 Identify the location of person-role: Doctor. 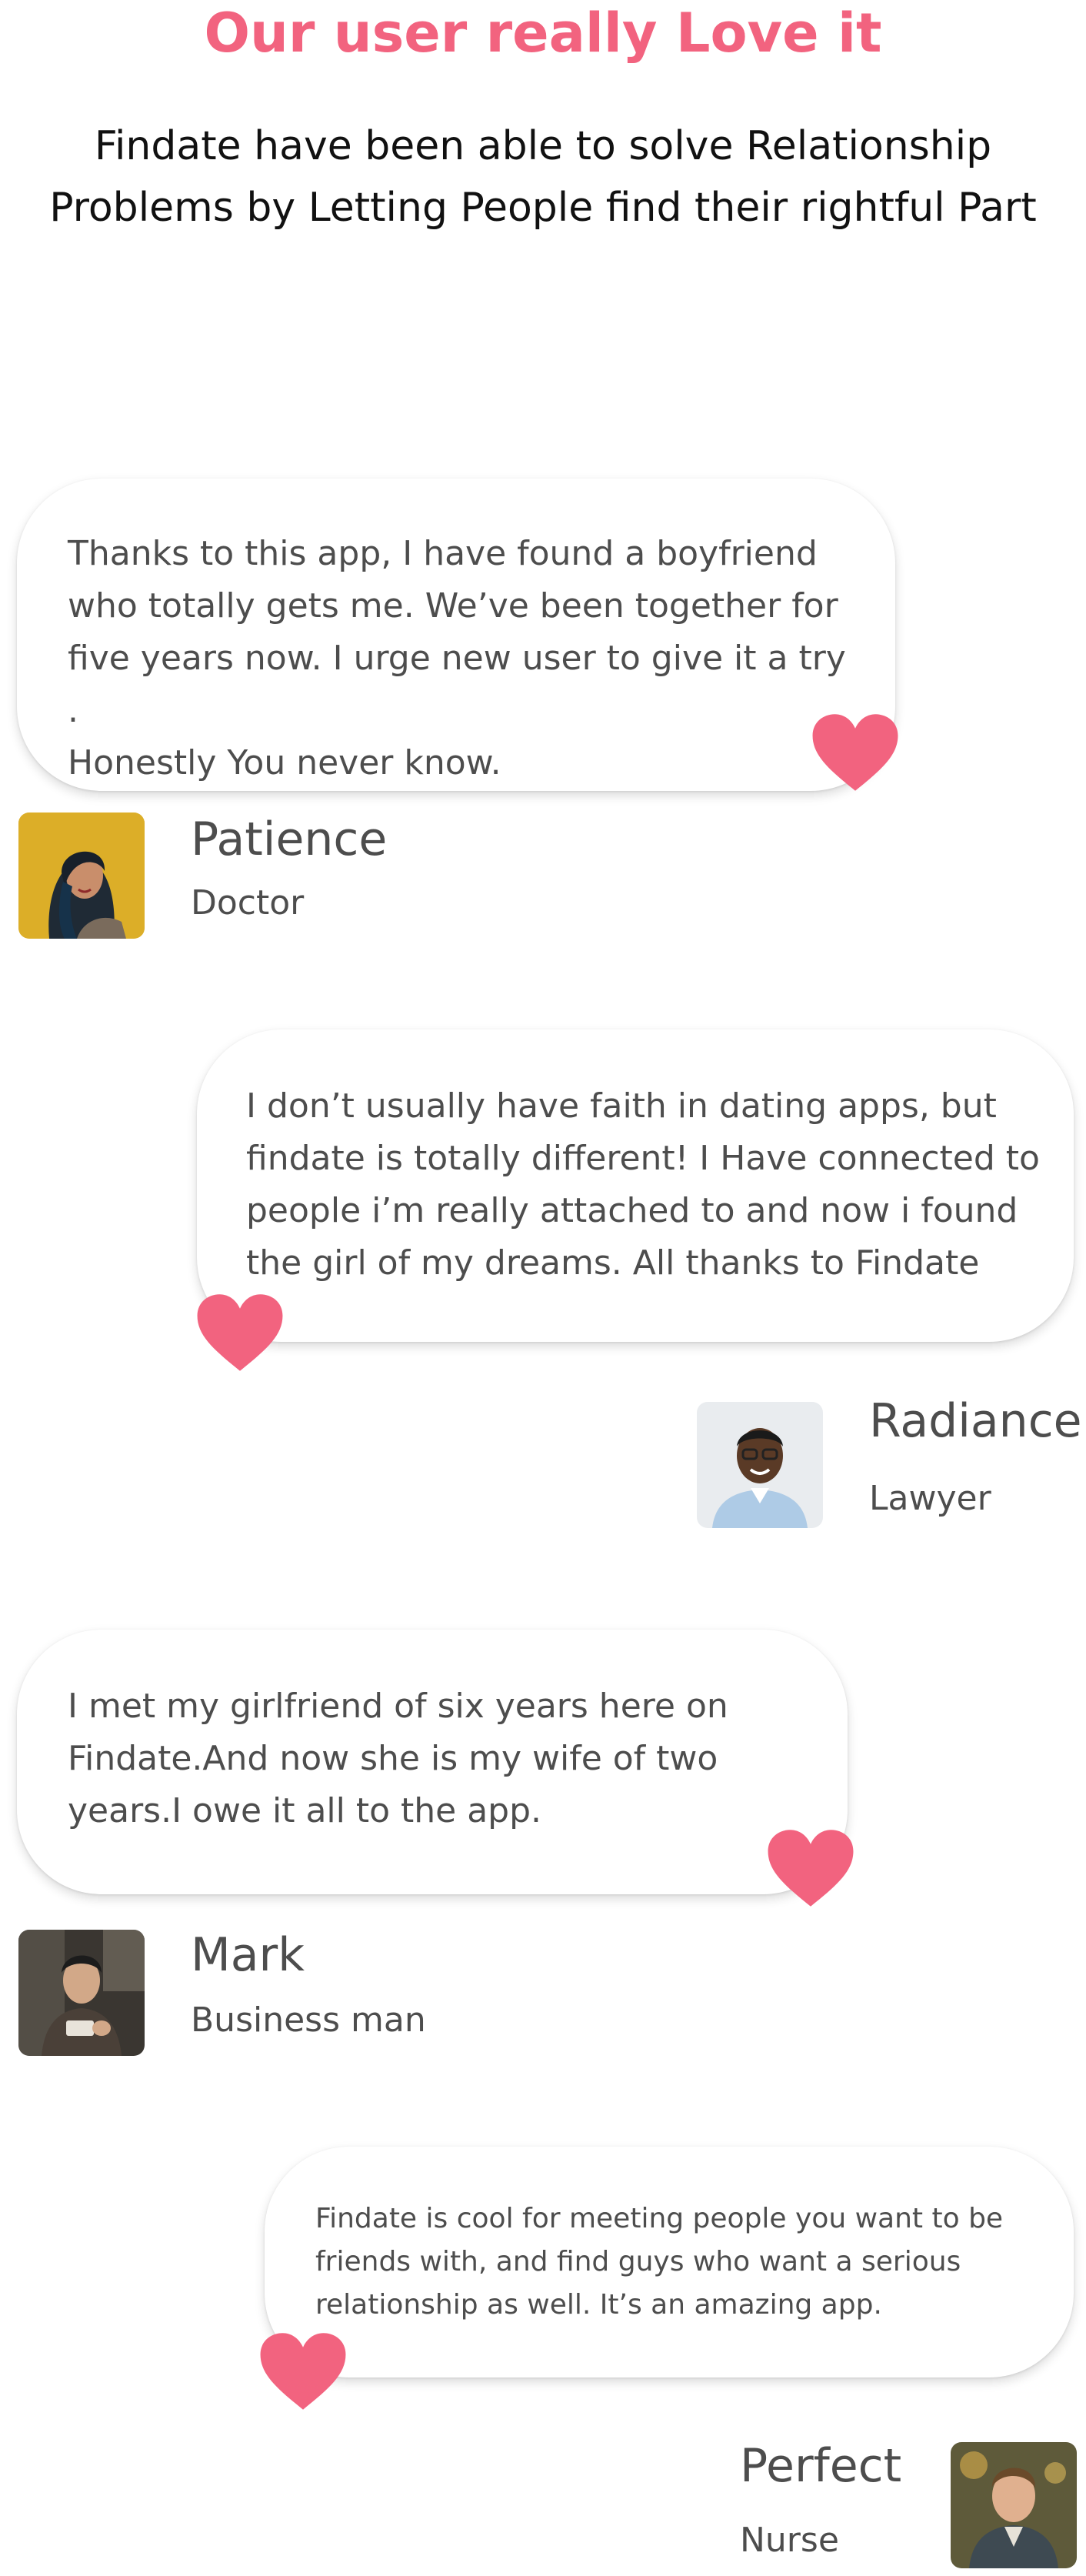
(248, 903).